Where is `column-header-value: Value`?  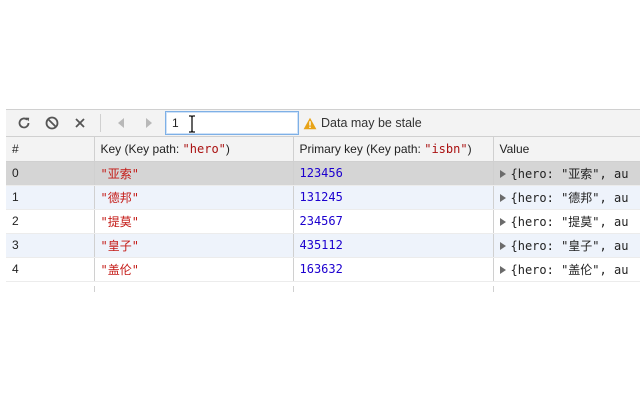
column-header-value: Value is located at coordinates (566, 149).